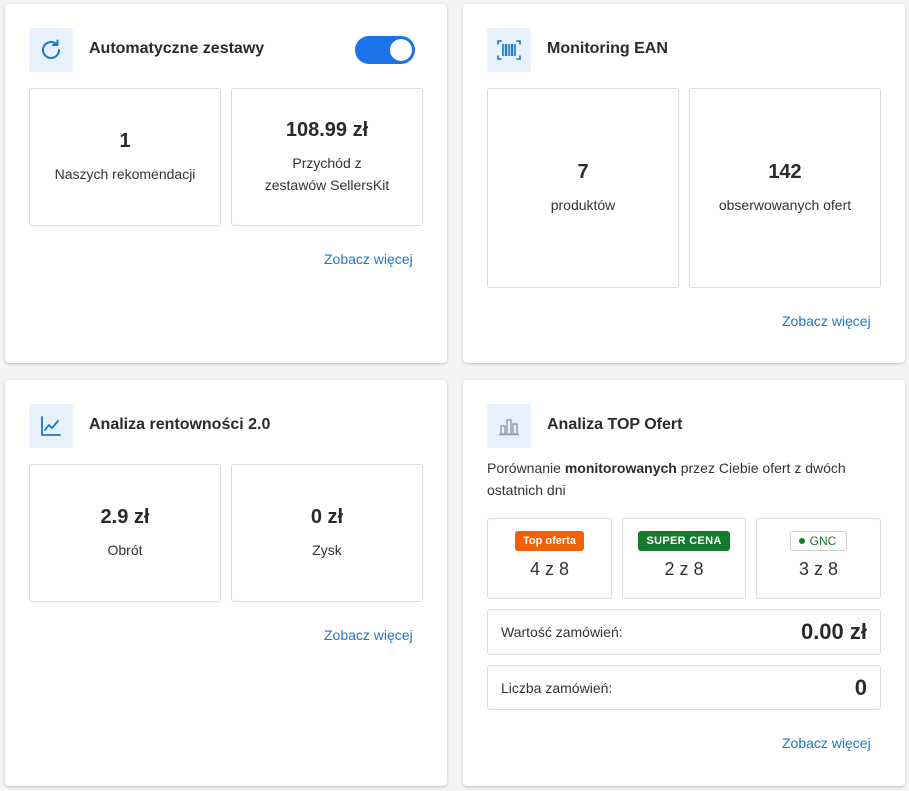 Image resolution: width=909 pixels, height=791 pixels. I want to click on order-value: 0.00 zł, so click(833, 631).